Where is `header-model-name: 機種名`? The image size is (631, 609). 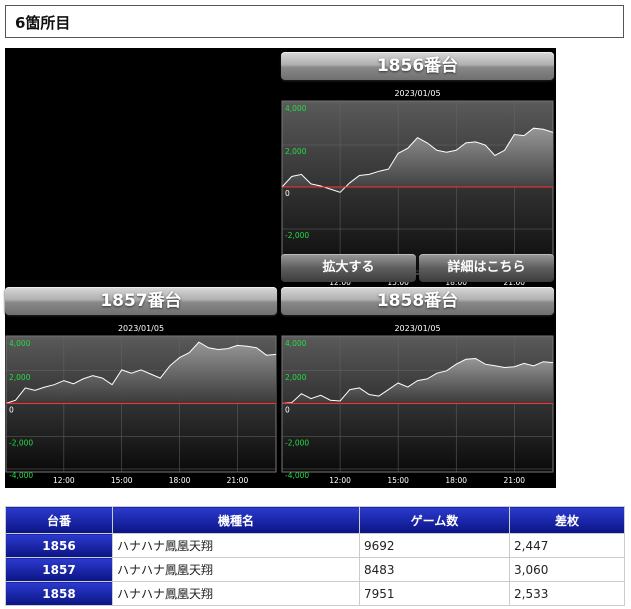 header-model-name: 機種名 is located at coordinates (236, 520).